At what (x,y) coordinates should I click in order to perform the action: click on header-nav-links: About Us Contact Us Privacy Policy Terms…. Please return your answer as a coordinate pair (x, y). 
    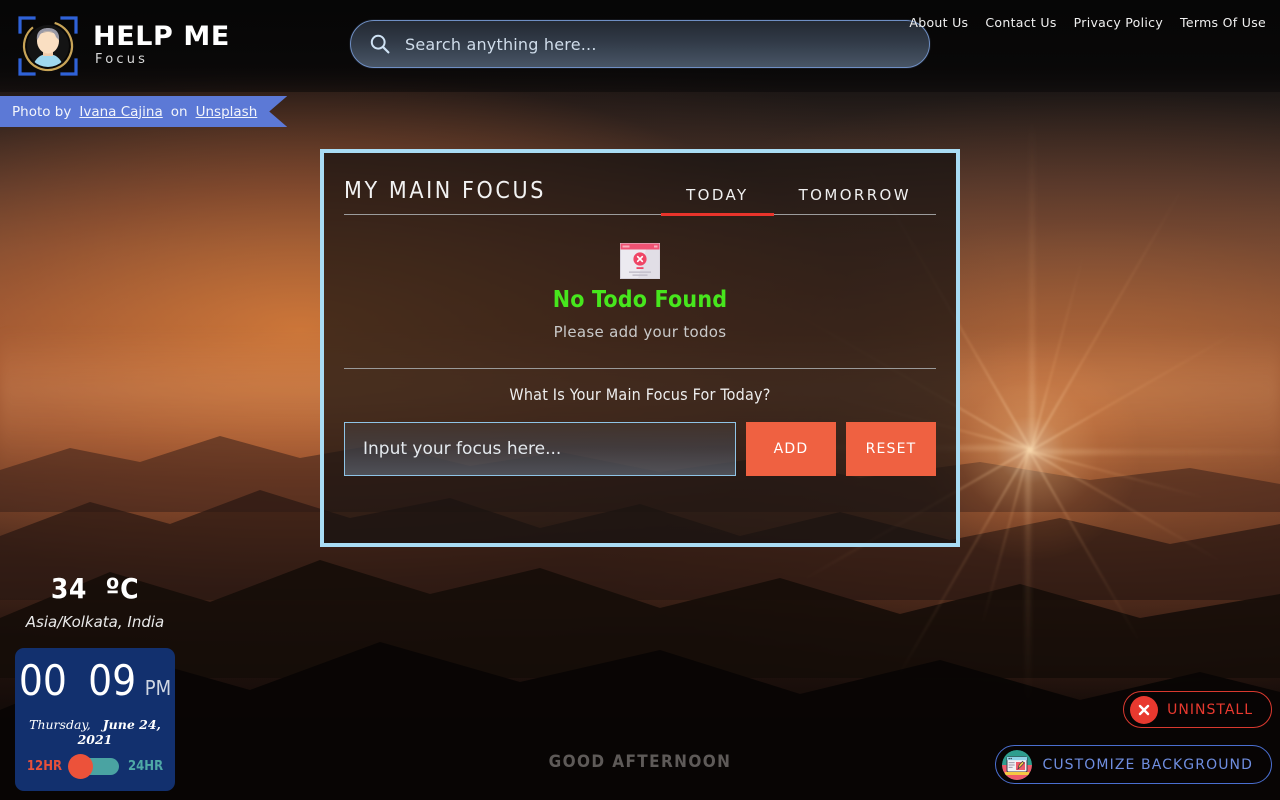
    Looking at the image, I should click on (1087, 22).